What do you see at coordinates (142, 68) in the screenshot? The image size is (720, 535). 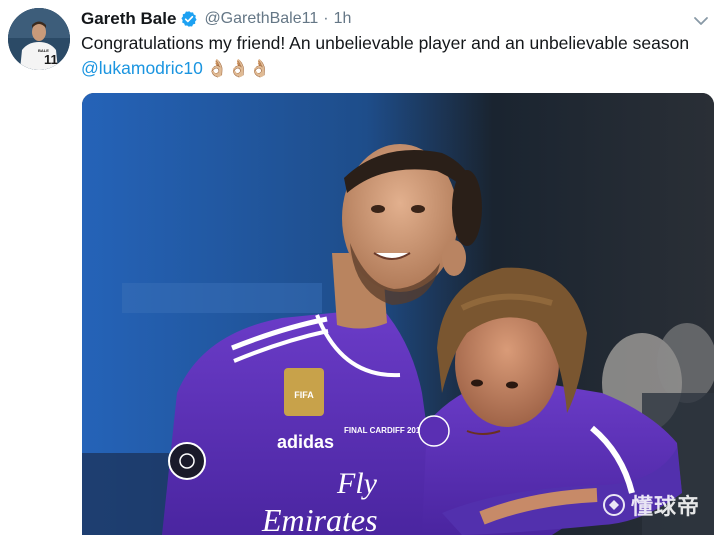 I see `mention-link: @lukamodric10` at bounding box center [142, 68].